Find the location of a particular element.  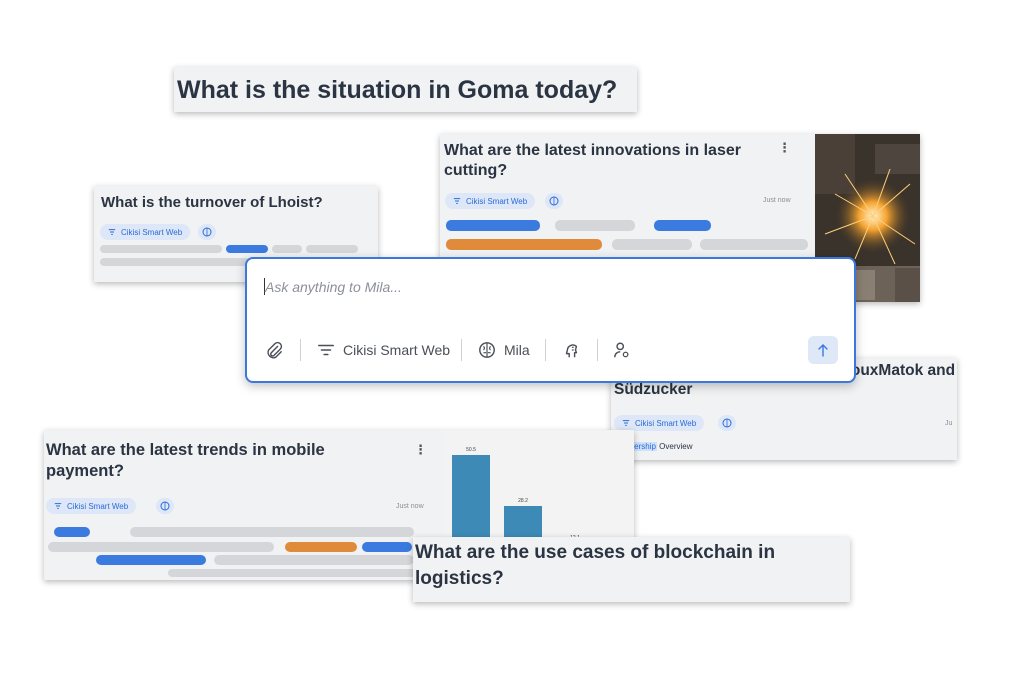

attach-button is located at coordinates (274, 350).